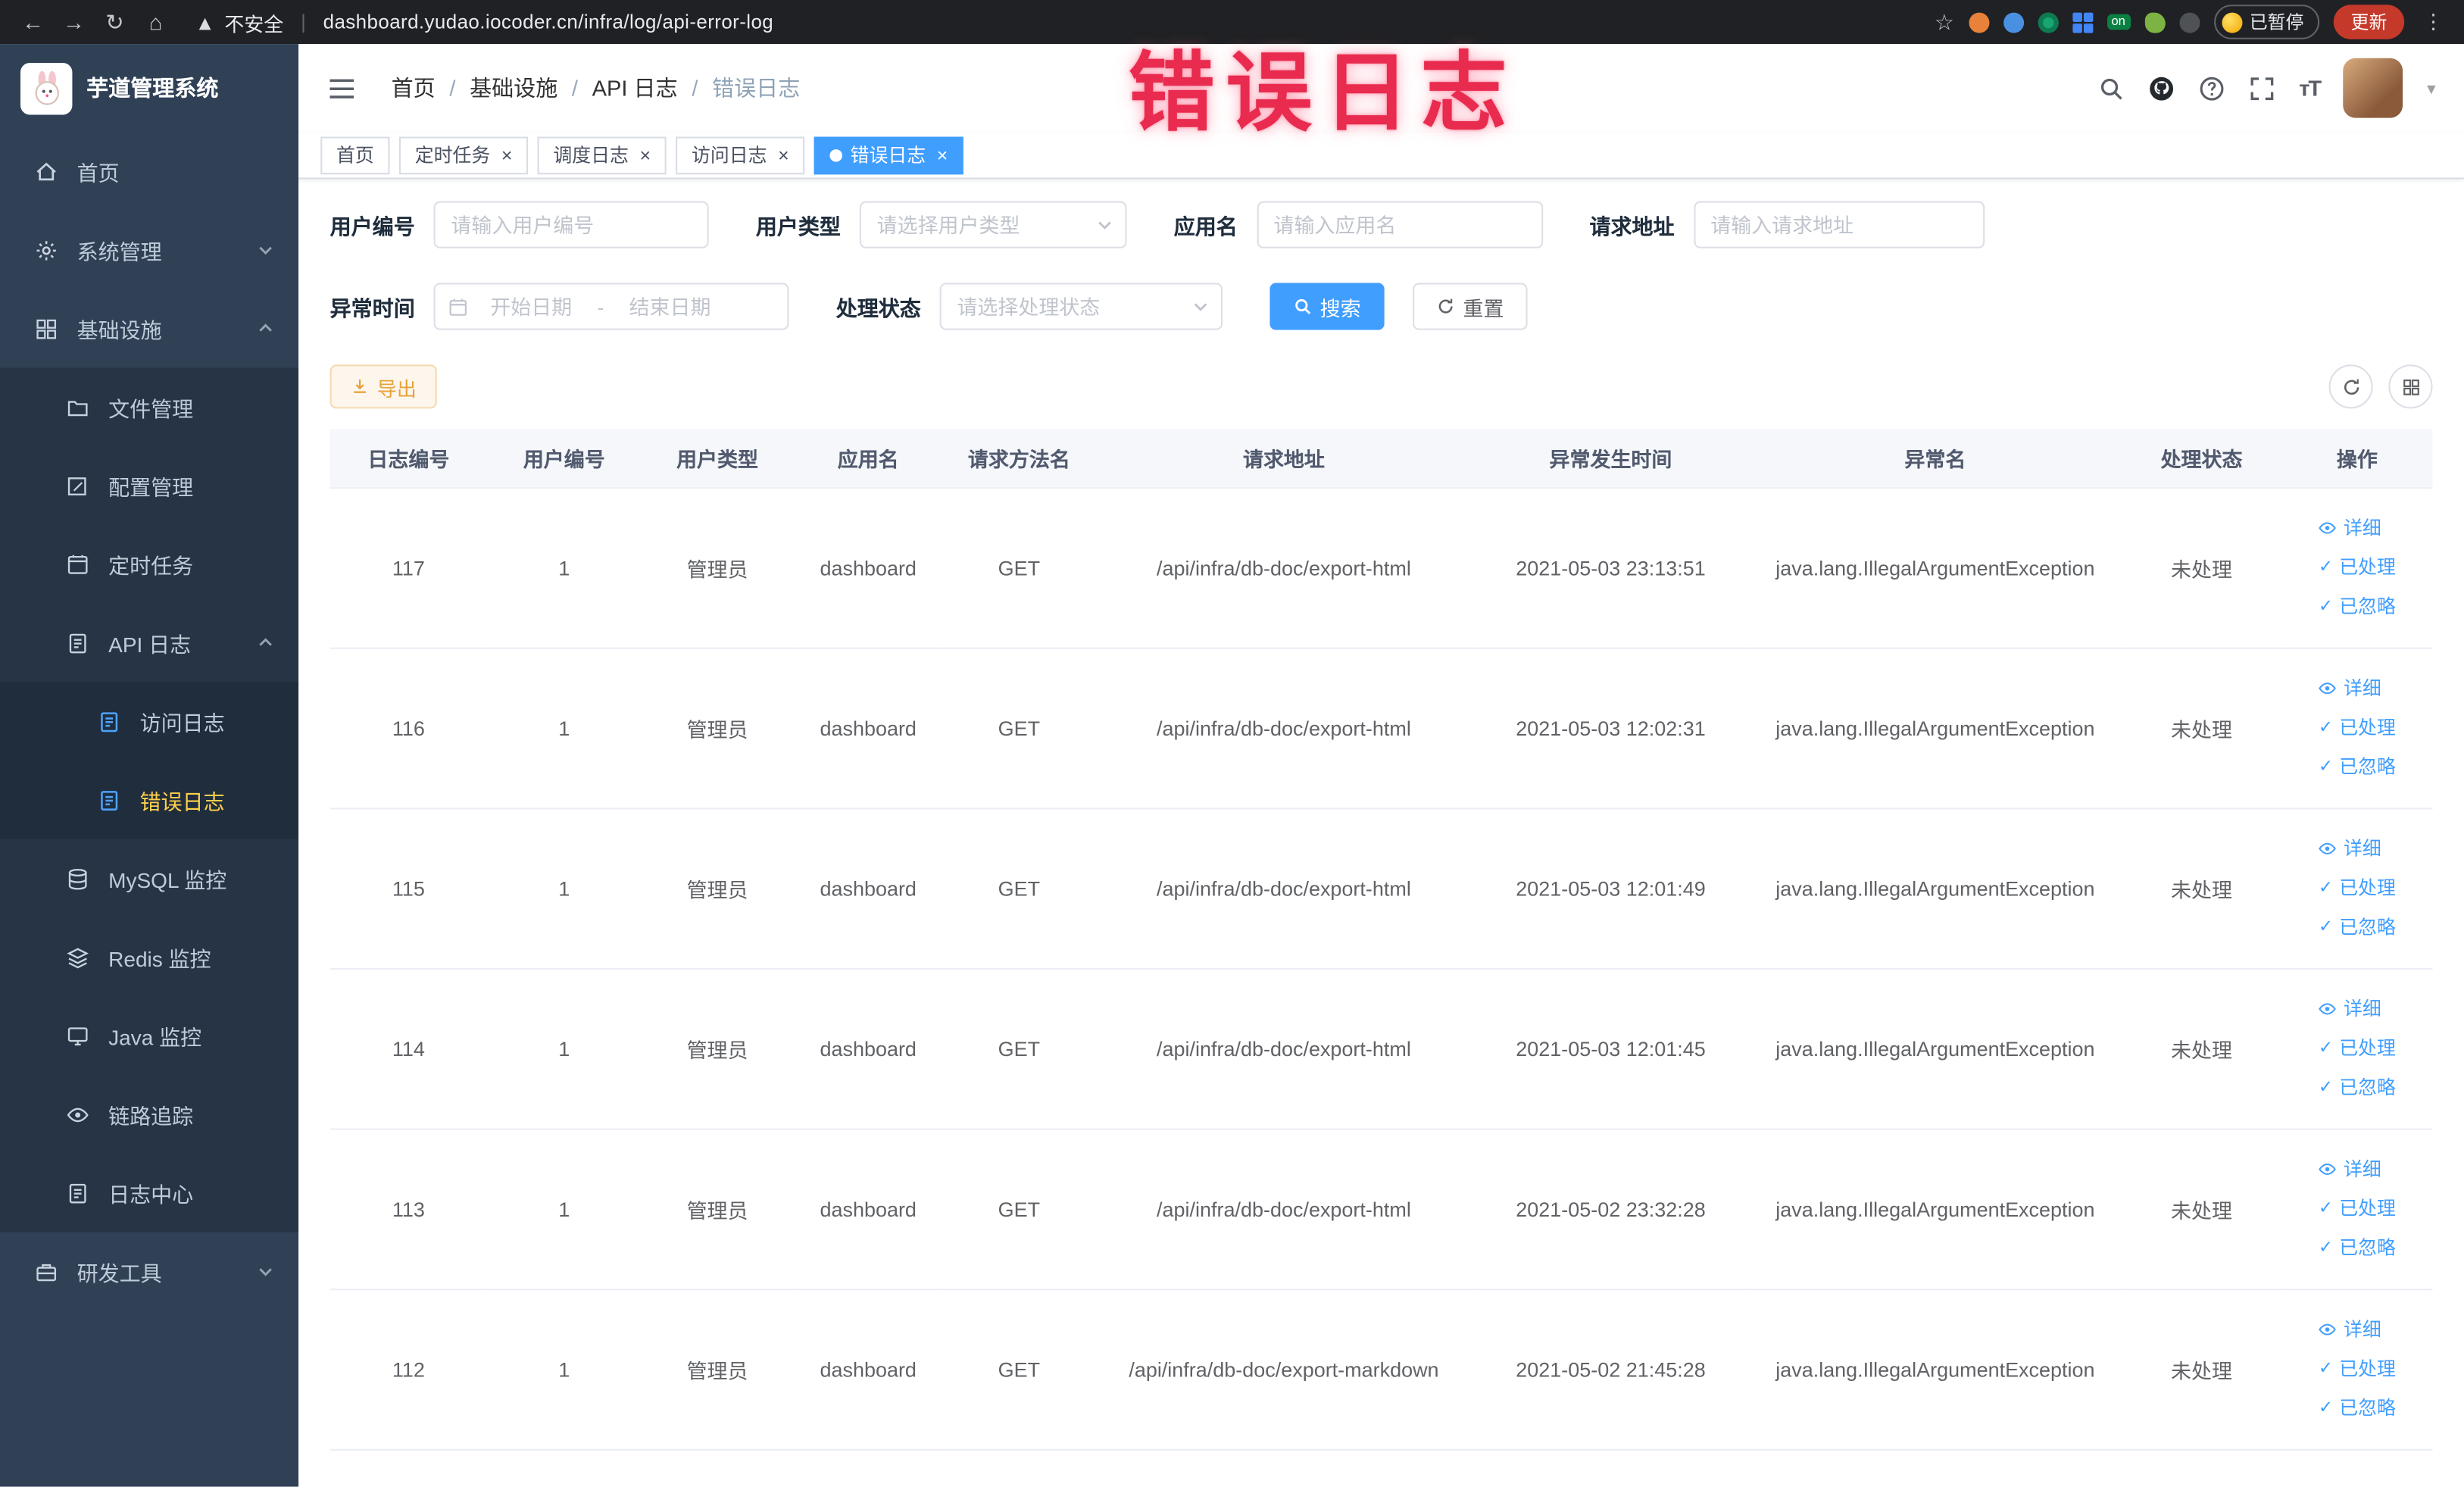  Describe the element at coordinates (2328, 1329) in the screenshot. I see `eye-icon` at that location.